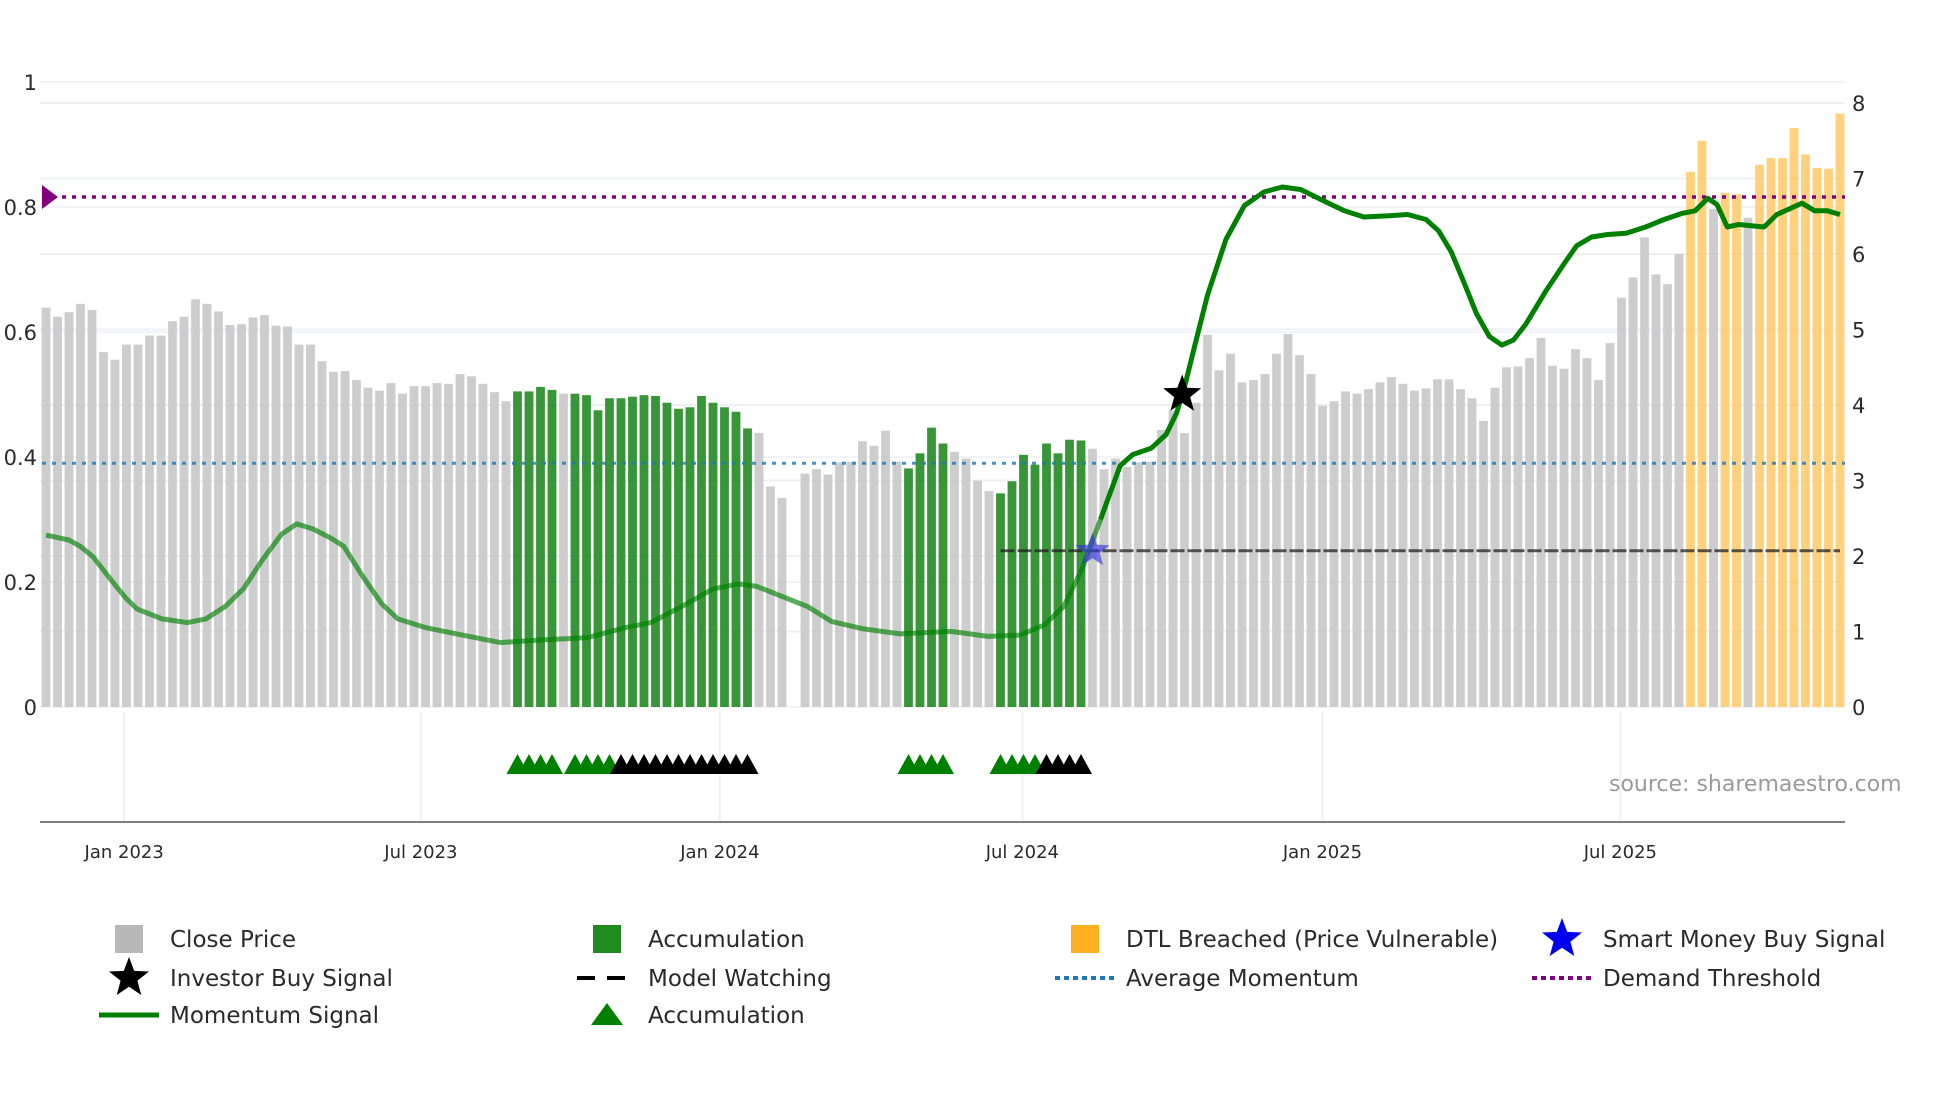 This screenshot has height=1102, width=1960. Describe the element at coordinates (607, 1014) in the screenshot. I see `green-triangle-icon` at that location.